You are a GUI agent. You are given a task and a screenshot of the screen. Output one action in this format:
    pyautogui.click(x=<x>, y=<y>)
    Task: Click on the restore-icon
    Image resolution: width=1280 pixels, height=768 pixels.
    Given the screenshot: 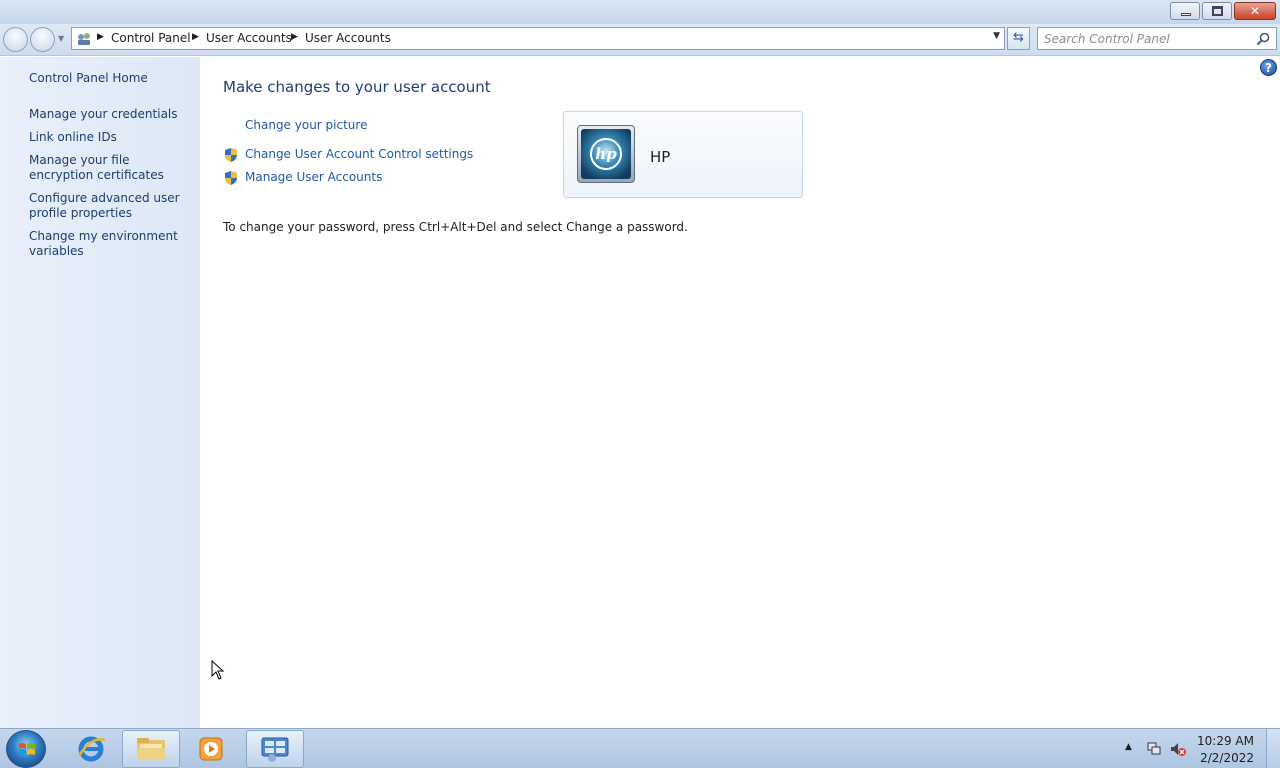 What is the action you would take?
    pyautogui.click(x=1217, y=11)
    